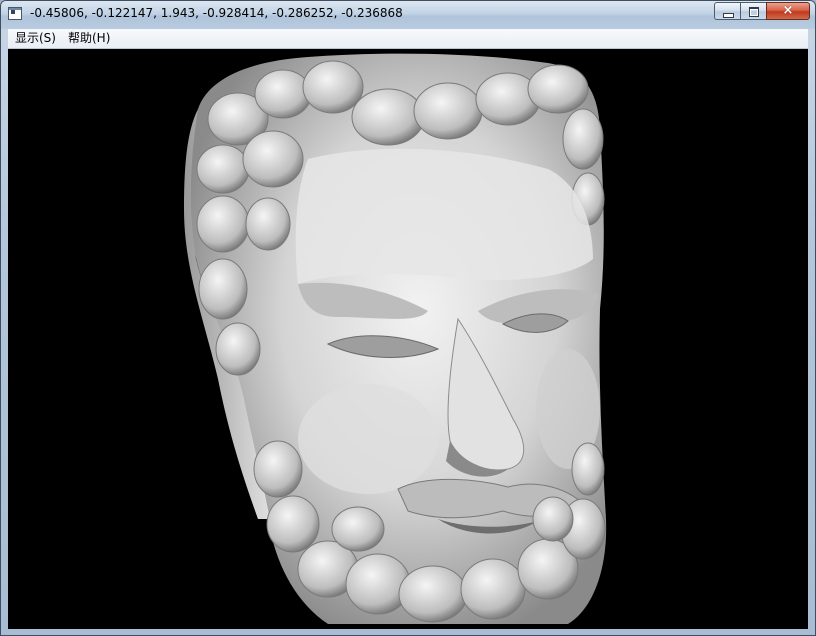 The height and width of the screenshot is (636, 816). I want to click on window-controls: ×, so click(762, 11).